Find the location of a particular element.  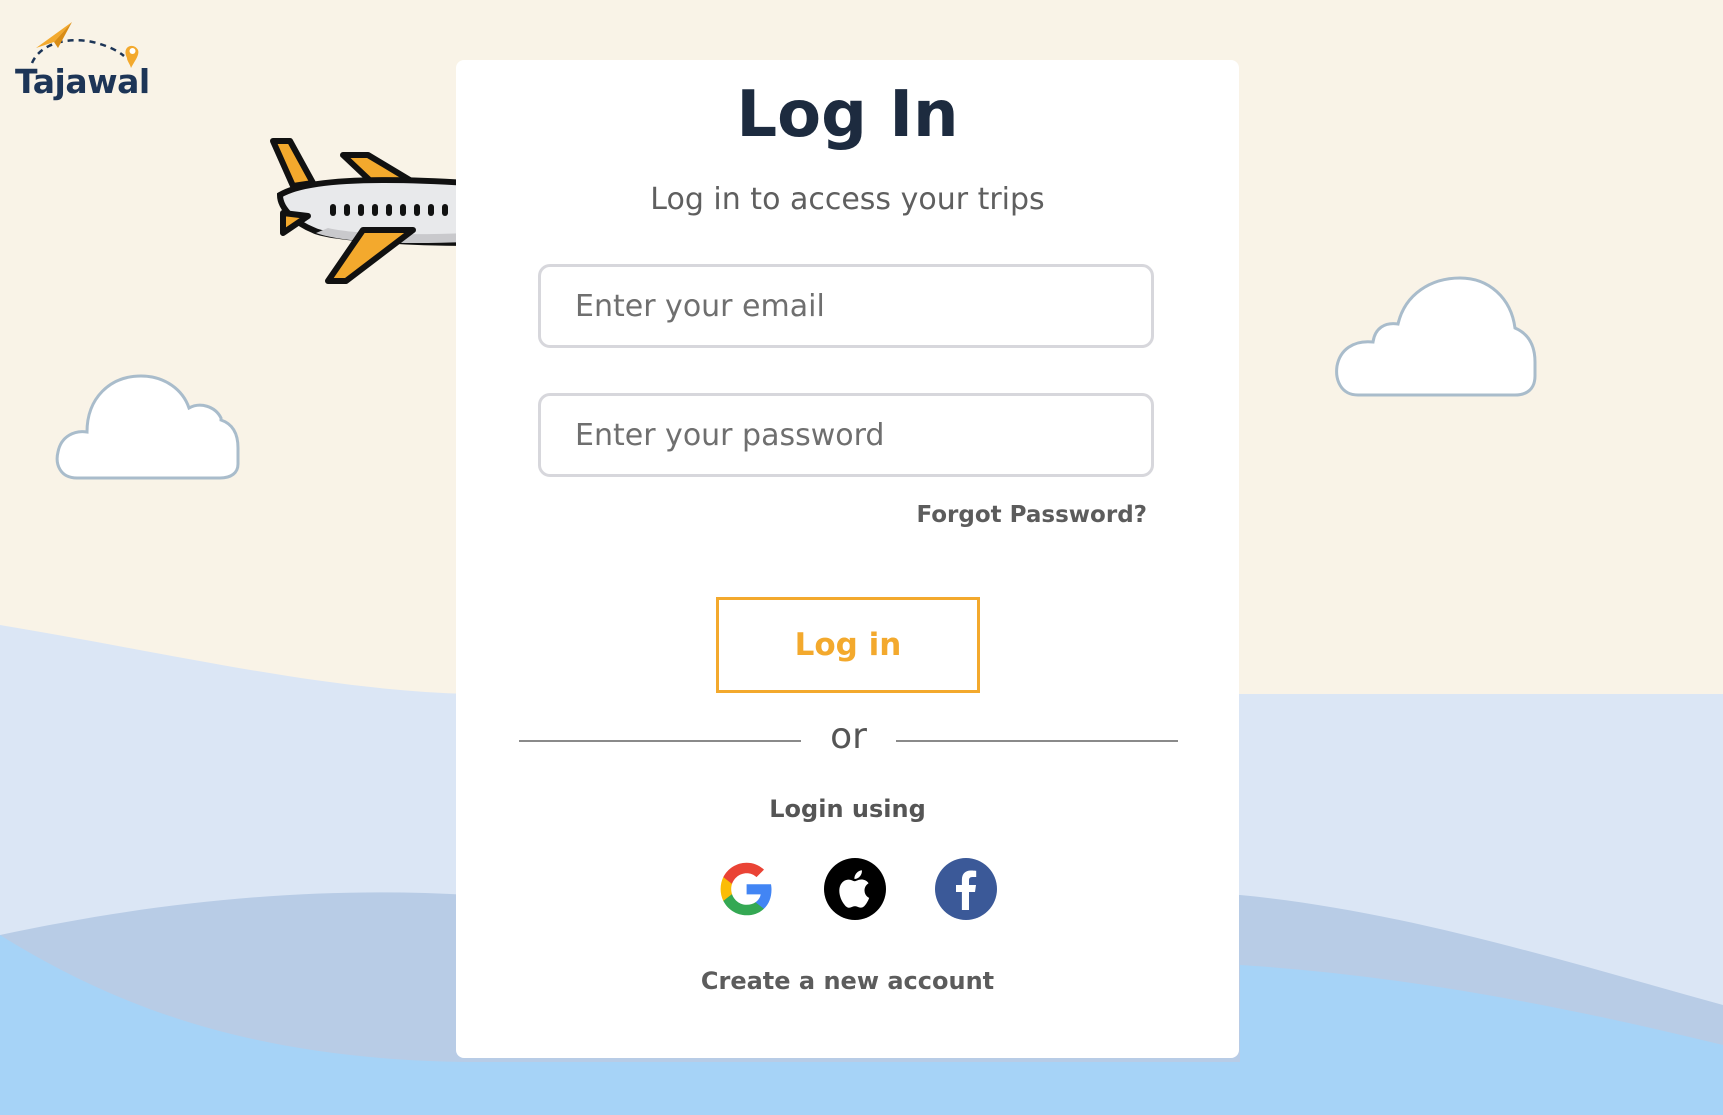

brand-name: Tajawal is located at coordinates (82, 81).